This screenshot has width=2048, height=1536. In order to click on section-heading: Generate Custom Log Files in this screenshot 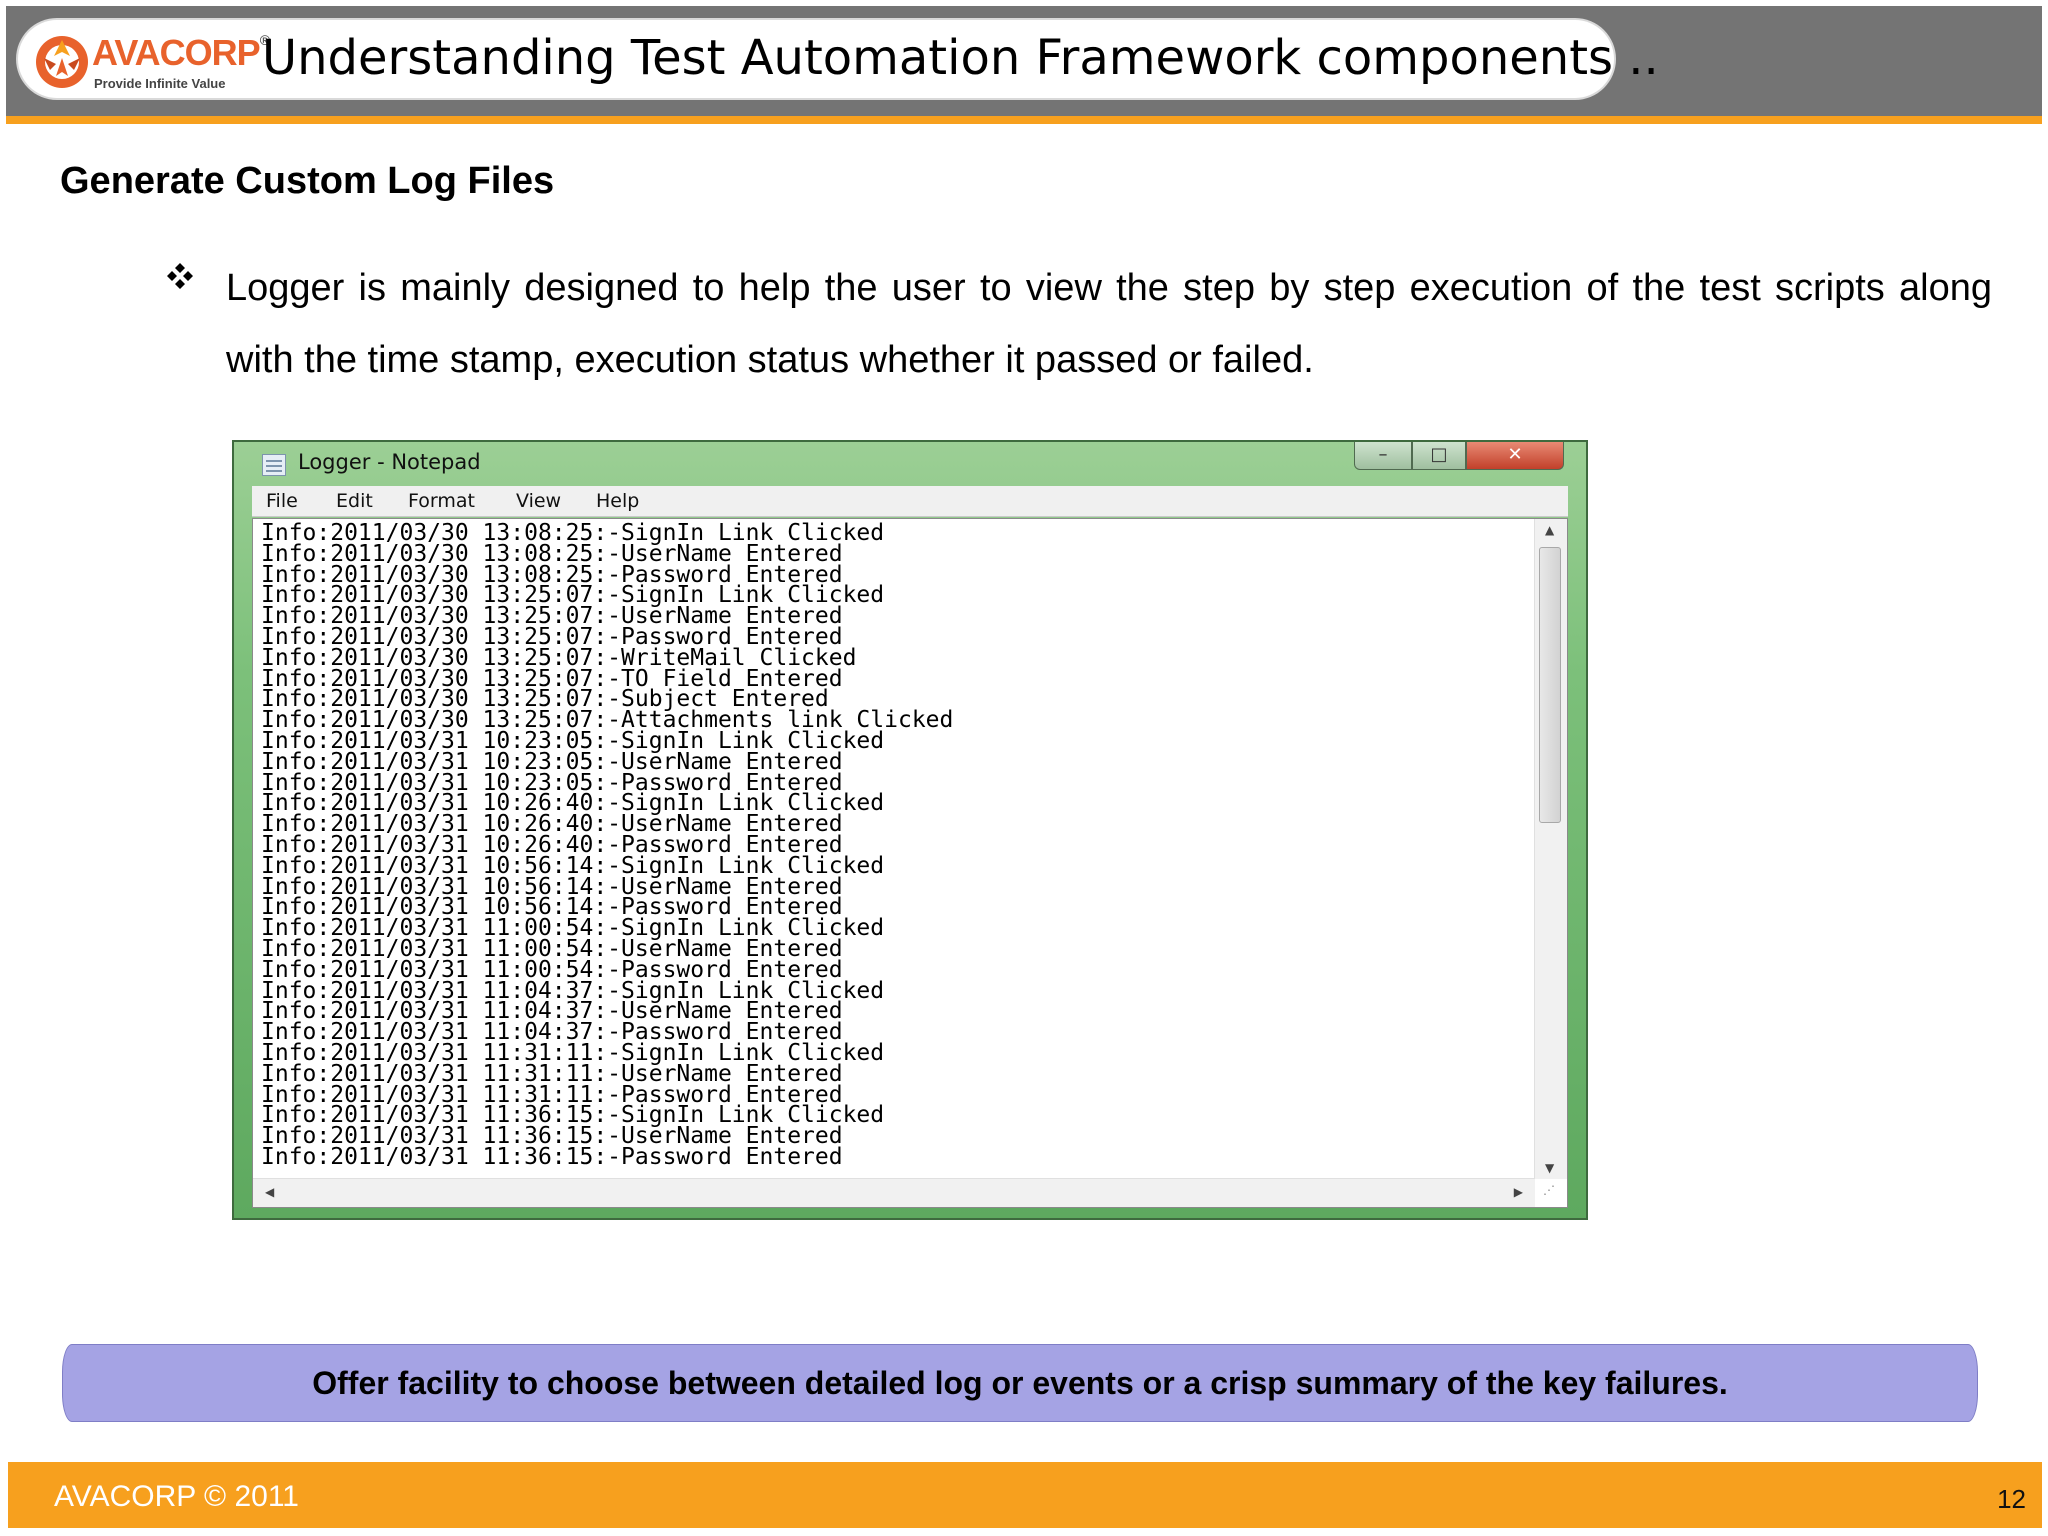, I will do `click(307, 181)`.